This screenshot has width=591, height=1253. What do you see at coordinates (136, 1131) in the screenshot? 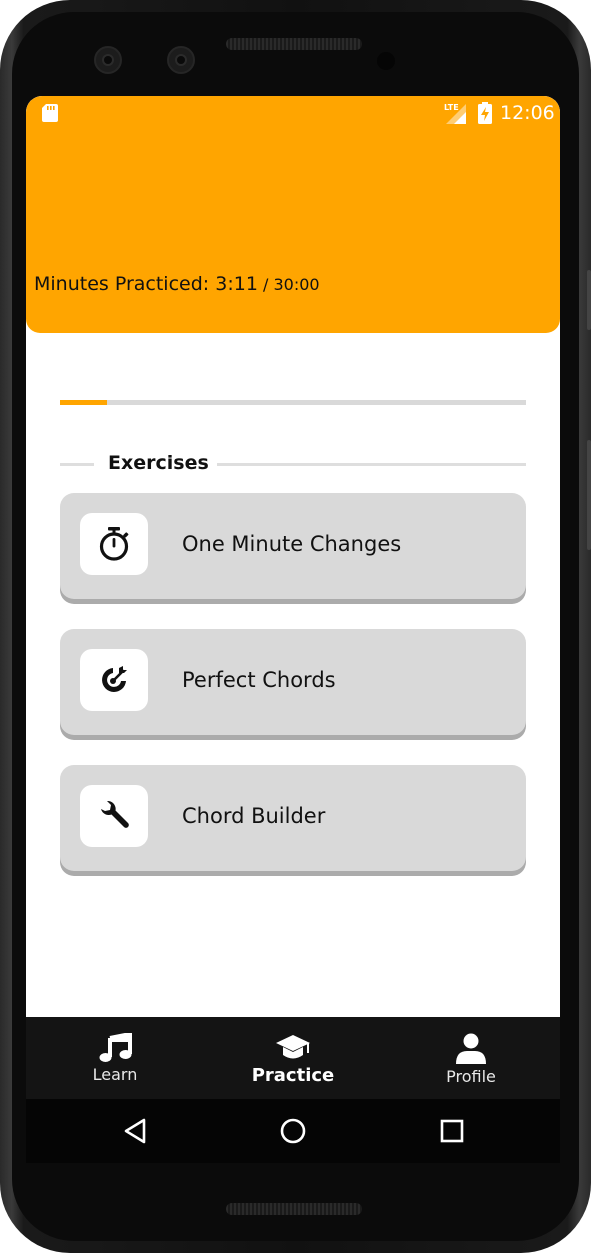
I see `back-icon` at bounding box center [136, 1131].